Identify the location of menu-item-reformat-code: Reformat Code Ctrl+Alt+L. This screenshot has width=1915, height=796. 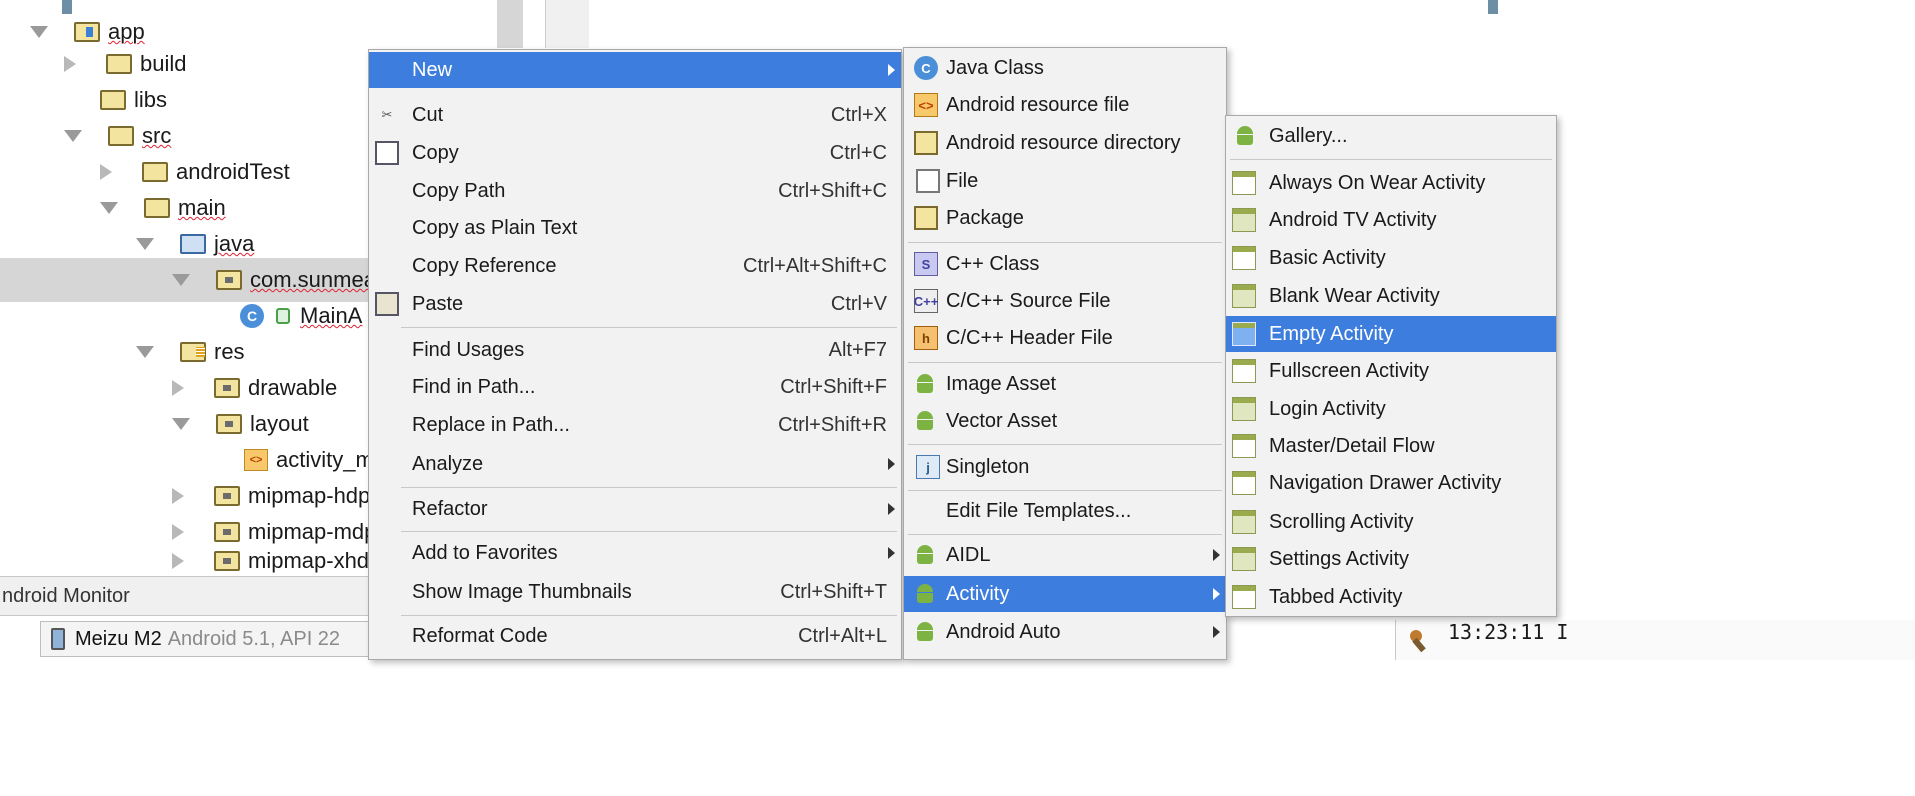
(635, 636).